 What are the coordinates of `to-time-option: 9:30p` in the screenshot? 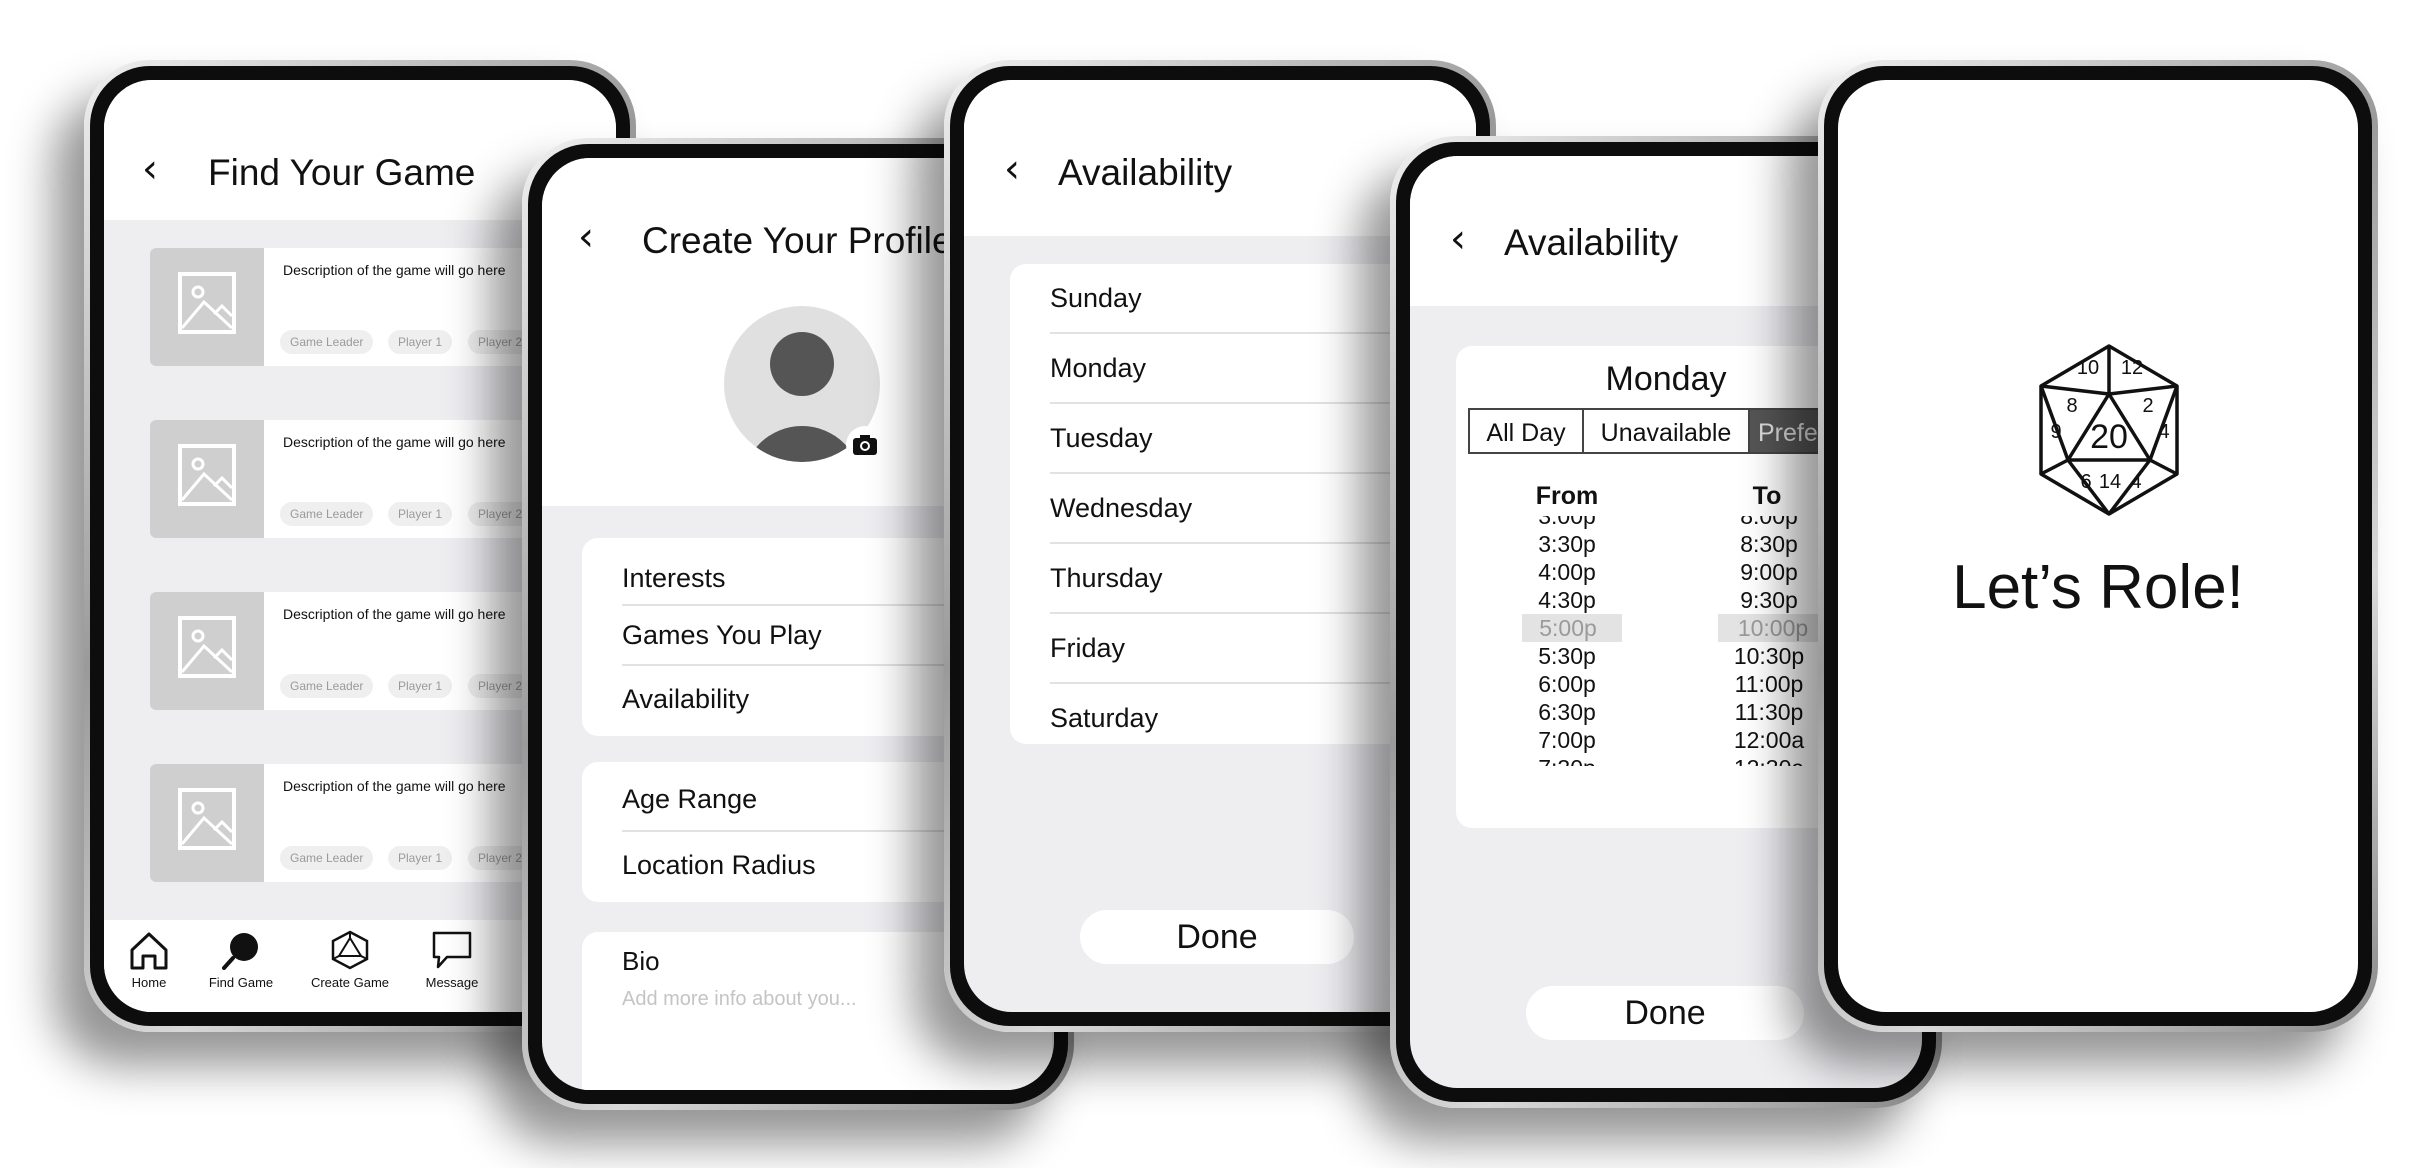 It's located at (1769, 600).